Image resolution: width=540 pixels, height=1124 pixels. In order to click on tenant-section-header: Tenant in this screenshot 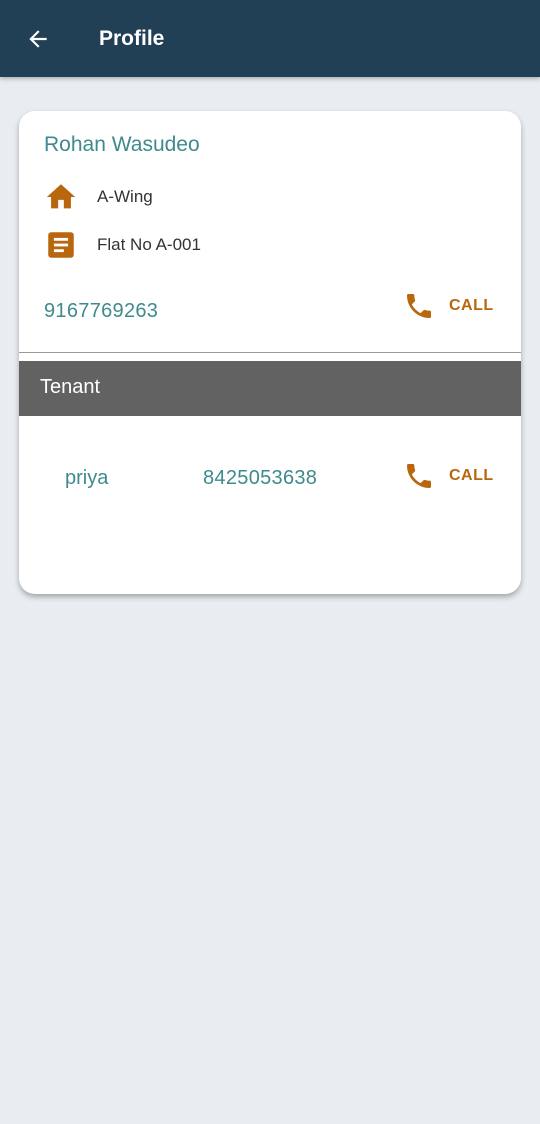, I will do `click(270, 388)`.